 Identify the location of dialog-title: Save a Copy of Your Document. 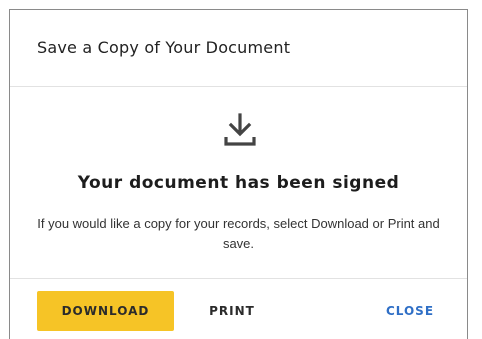
(164, 47).